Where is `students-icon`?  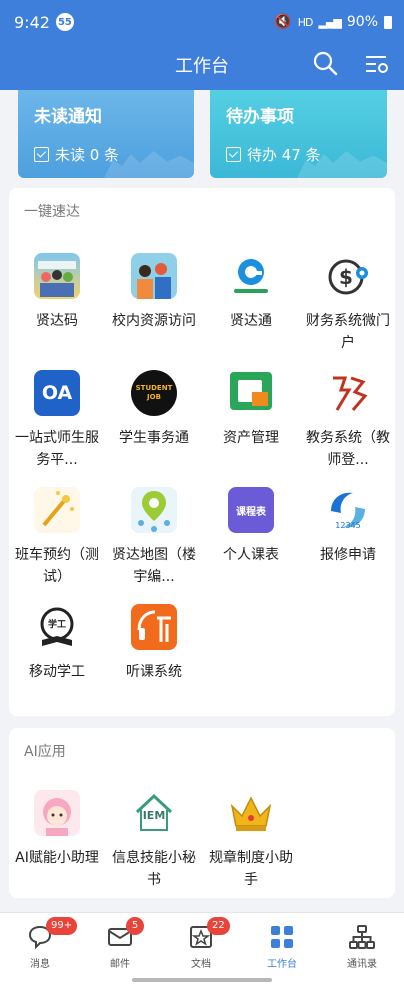 students-icon is located at coordinates (154, 276).